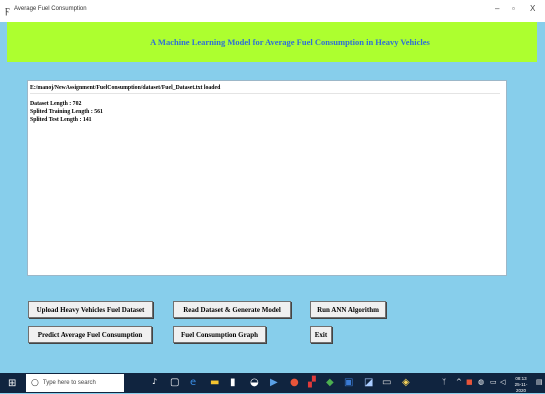  I want to click on fuel-graph-button: Fuel Consumption Graph, so click(219, 334).